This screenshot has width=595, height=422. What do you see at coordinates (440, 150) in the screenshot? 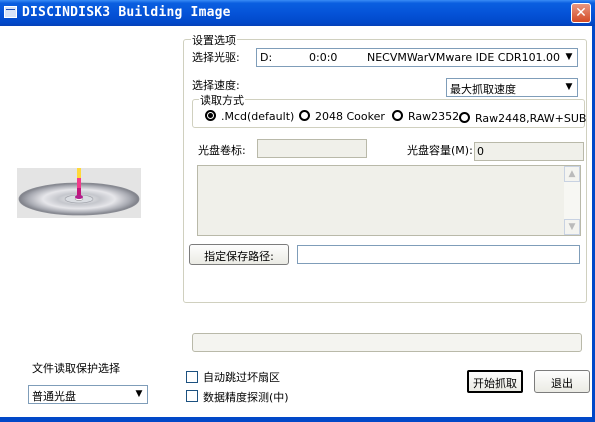
I see `capacity-label: 光盘容量(M):` at bounding box center [440, 150].